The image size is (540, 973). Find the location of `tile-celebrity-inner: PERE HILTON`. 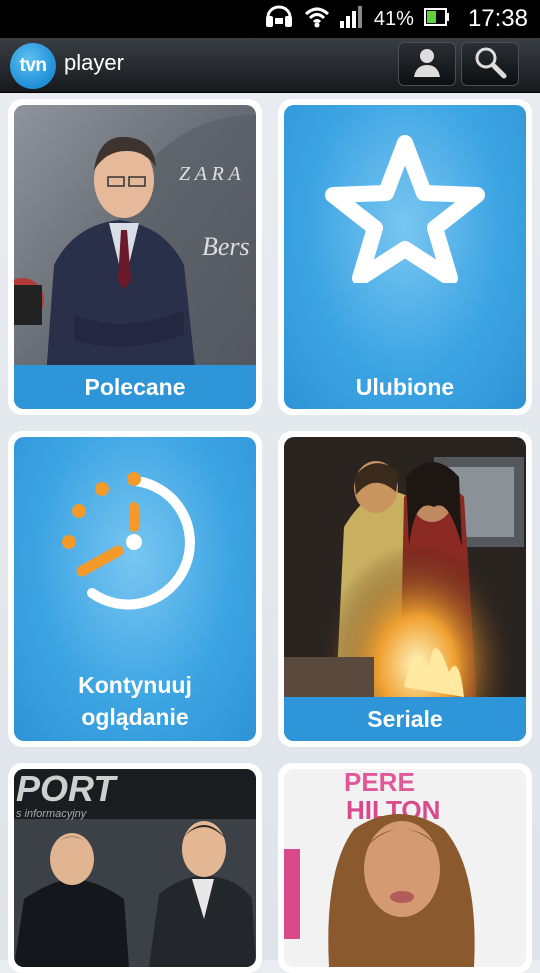

tile-celebrity-inner: PERE HILTON is located at coordinates (405, 868).